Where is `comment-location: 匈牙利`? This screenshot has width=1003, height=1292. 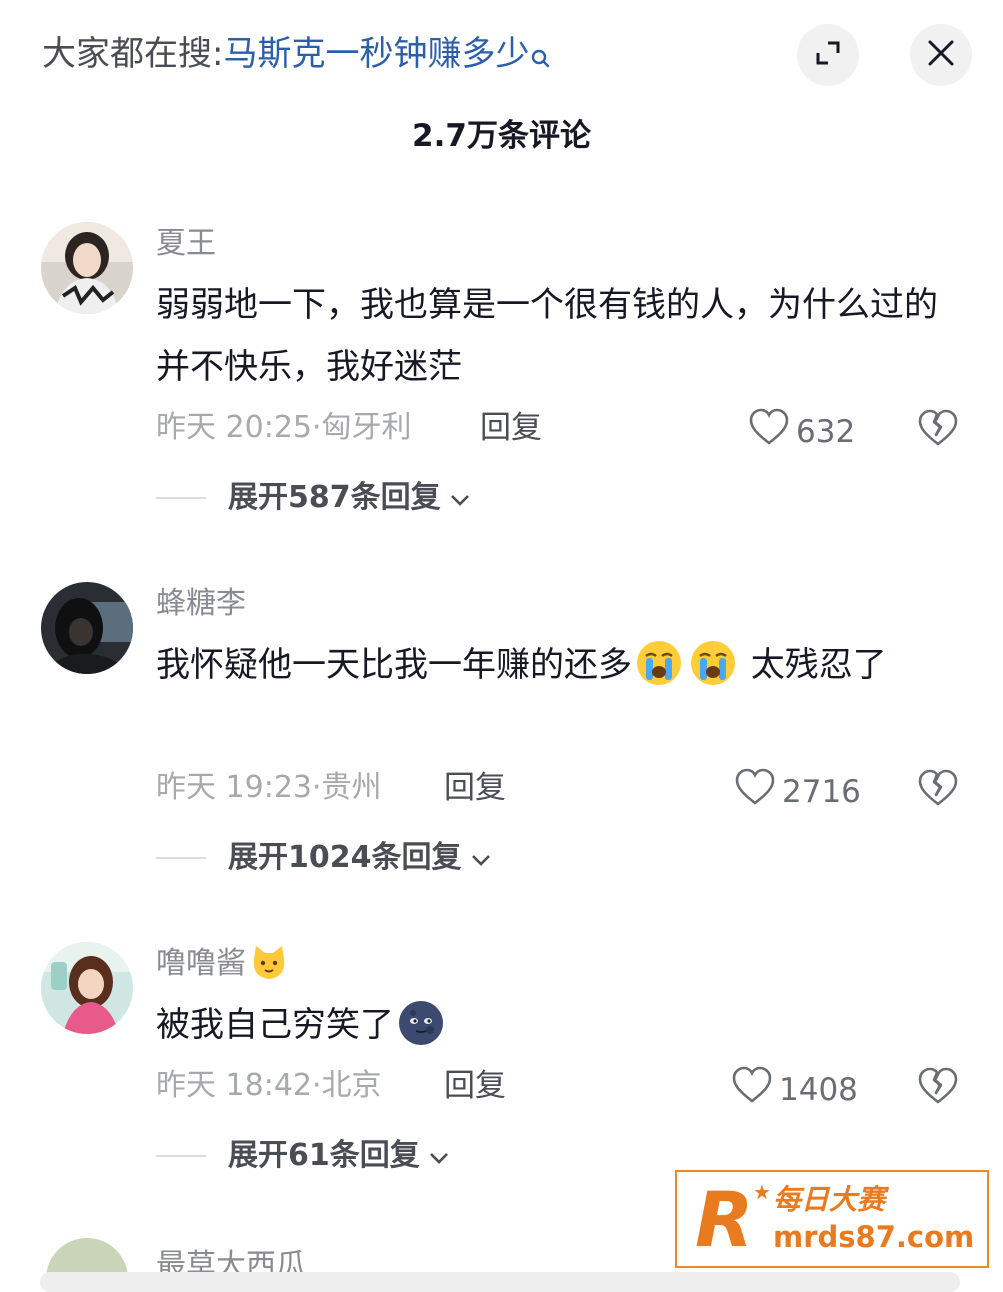
comment-location: 匈牙利 is located at coordinates (366, 427).